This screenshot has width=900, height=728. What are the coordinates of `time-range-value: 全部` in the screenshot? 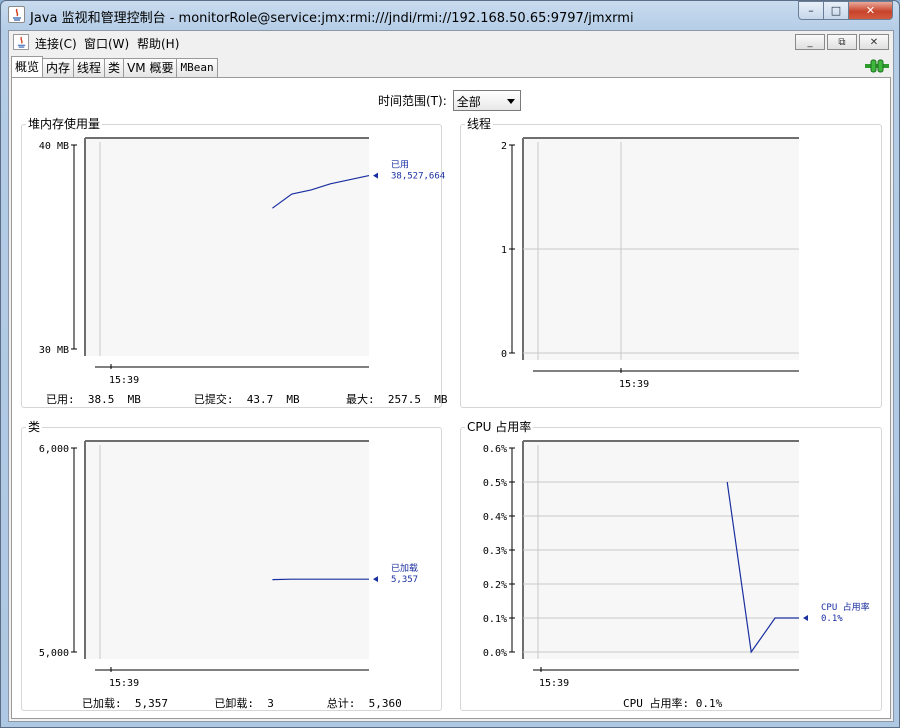 It's located at (468, 102).